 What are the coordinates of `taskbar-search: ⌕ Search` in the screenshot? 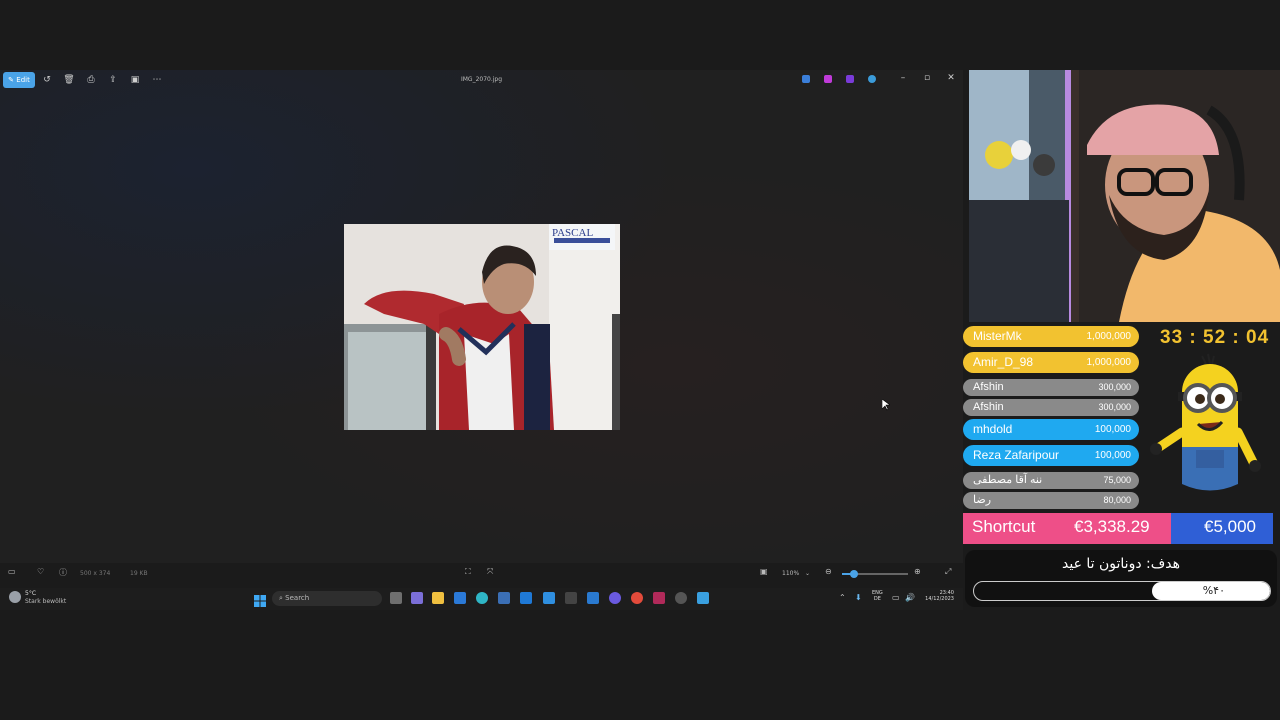 It's located at (327, 598).